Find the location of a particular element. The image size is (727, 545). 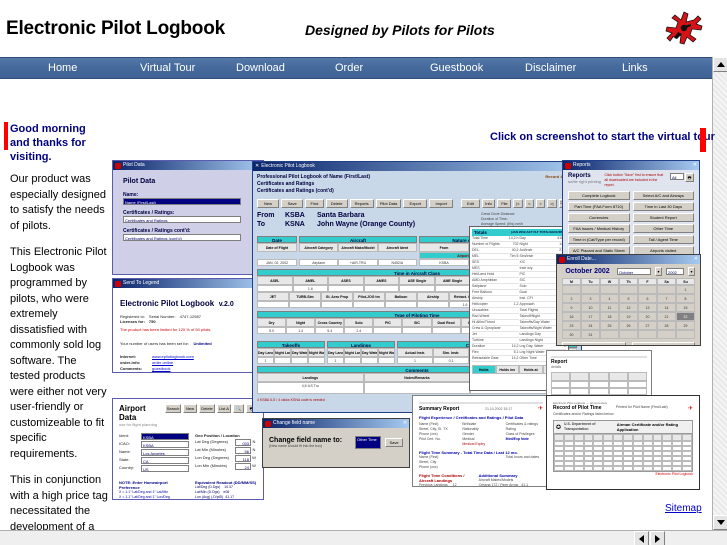

cell-balloon is located at coordinates (401, 304).